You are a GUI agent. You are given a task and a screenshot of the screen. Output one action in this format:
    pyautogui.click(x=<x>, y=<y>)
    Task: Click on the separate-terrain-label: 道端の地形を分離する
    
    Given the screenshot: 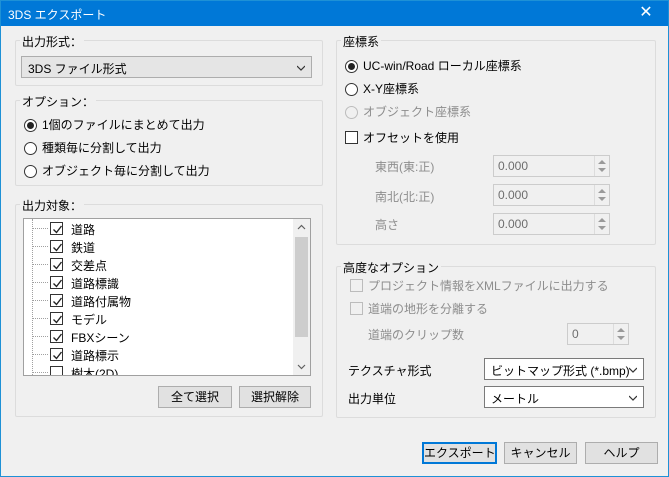 What is the action you would take?
    pyautogui.click(x=428, y=309)
    